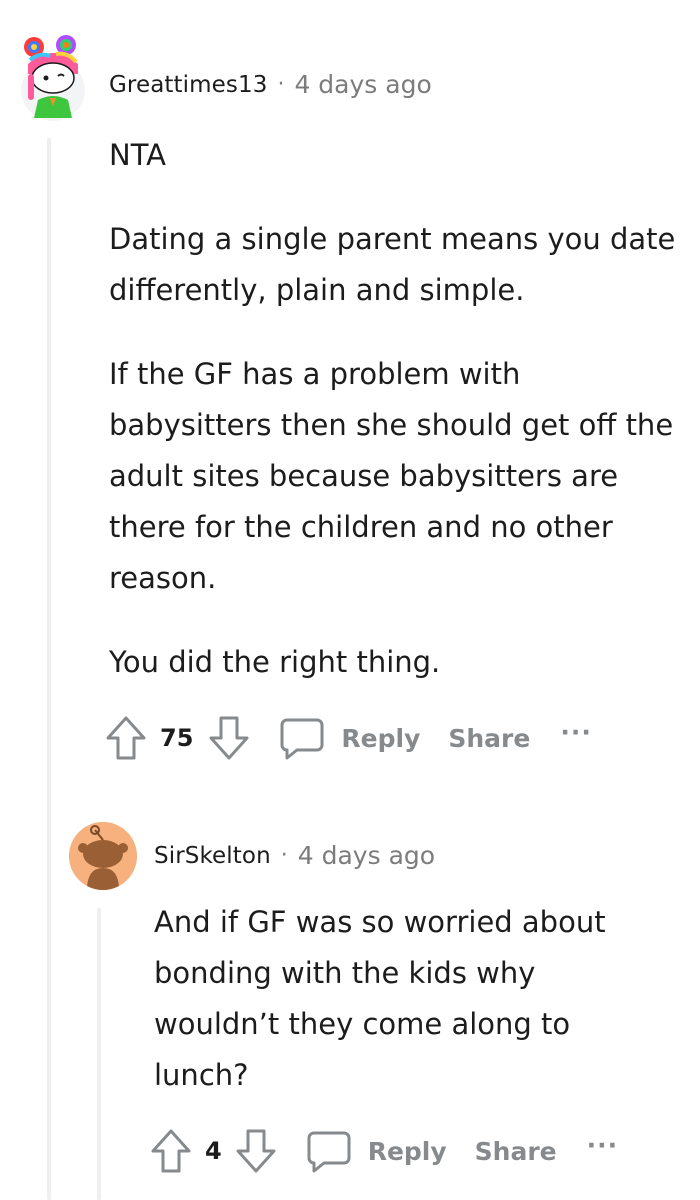  I want to click on paragraph: NTA, so click(137, 155).